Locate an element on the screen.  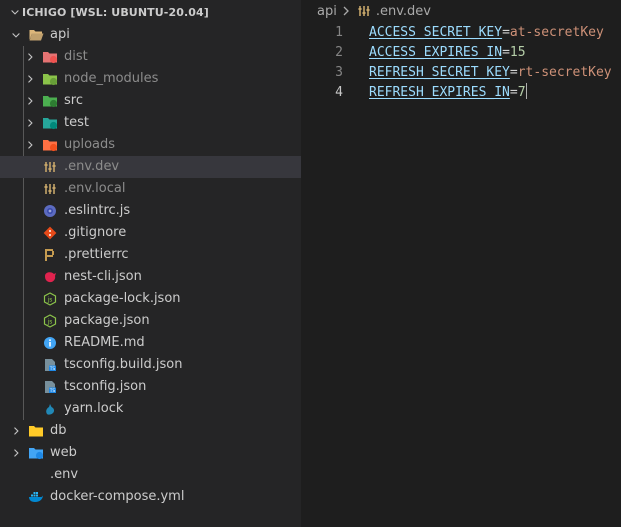
env-value: at-secretKey is located at coordinates (556, 32).